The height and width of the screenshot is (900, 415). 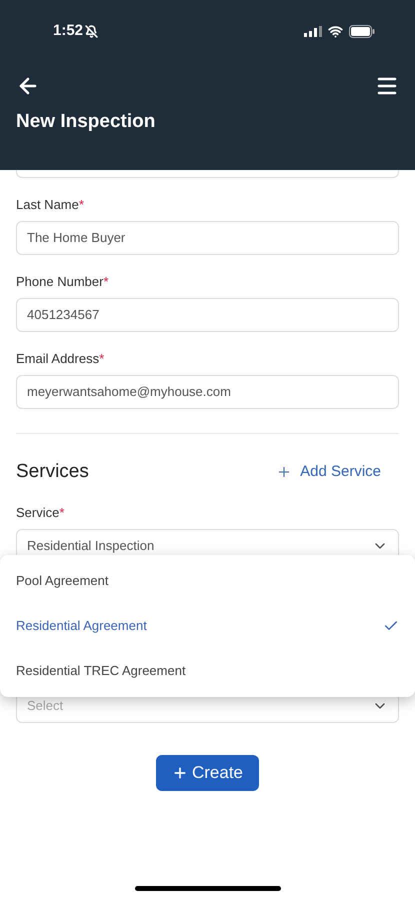 What do you see at coordinates (313, 31) in the screenshot?
I see `signal-icon` at bounding box center [313, 31].